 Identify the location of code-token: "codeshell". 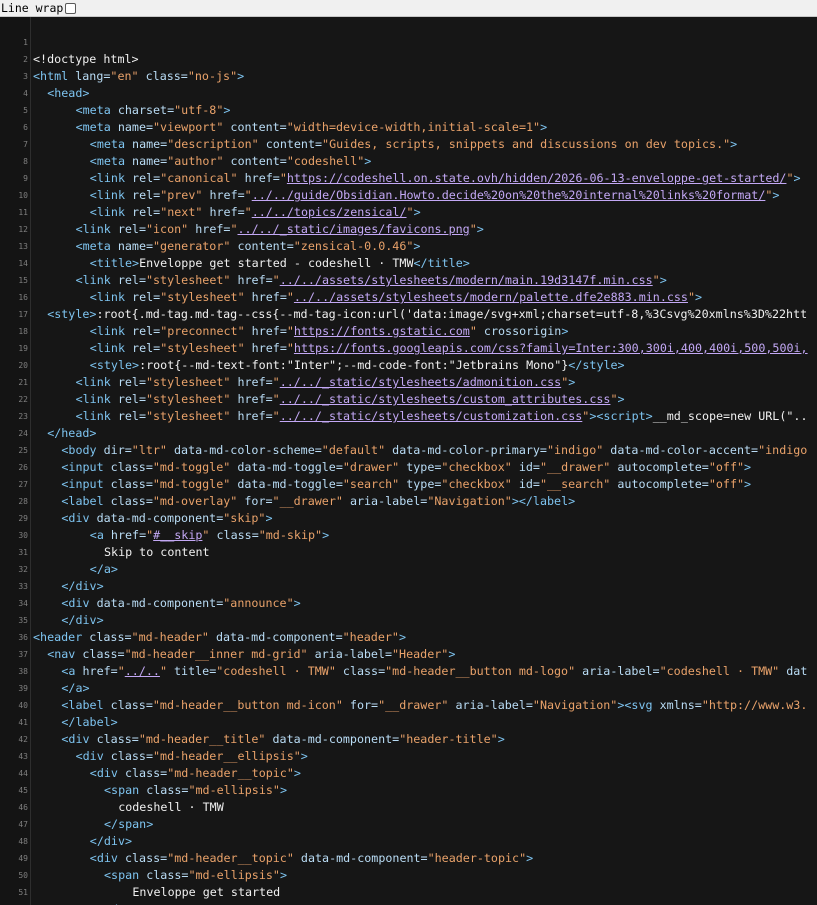
(325, 161).